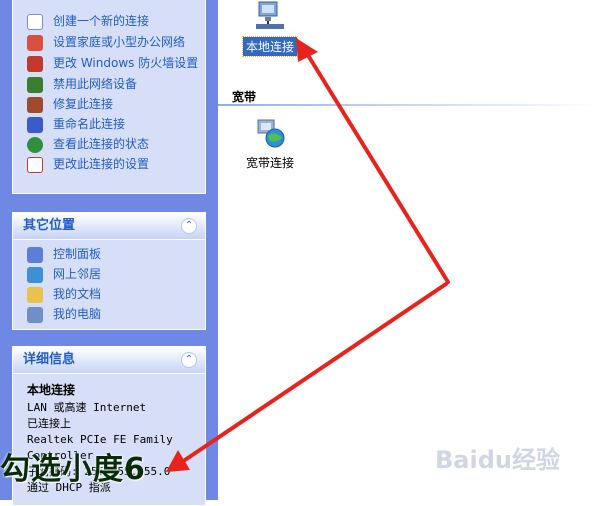 This screenshot has width=600, height=506. I want to click on overlay-caption: 勾选小度6, so click(73, 469).